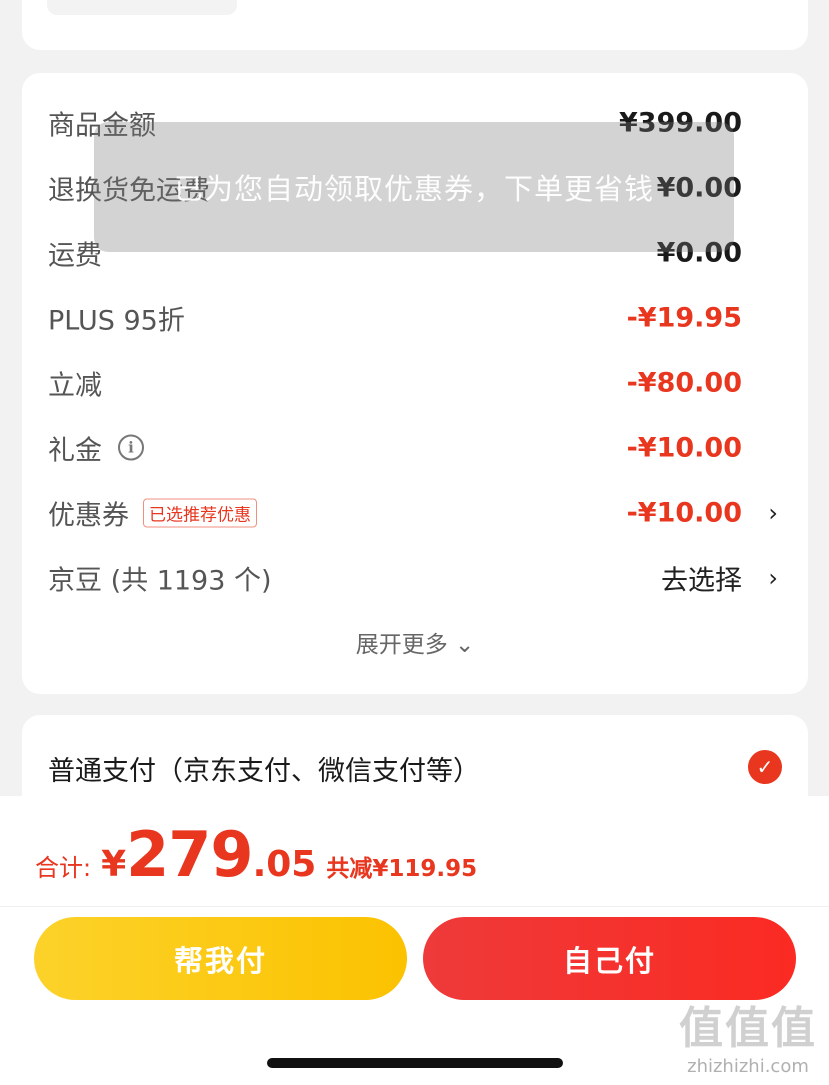 Image resolution: width=829 pixels, height=1085 pixels. I want to click on watermark: 值值值 zhizhizhi.com, so click(748, 1034).